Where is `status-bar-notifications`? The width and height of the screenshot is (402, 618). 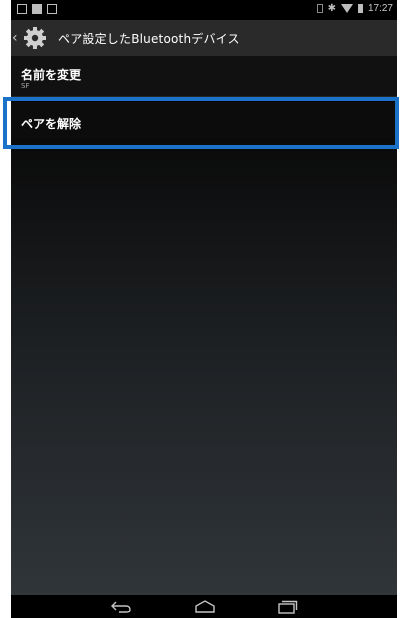
status-bar-notifications is located at coordinates (37, 9).